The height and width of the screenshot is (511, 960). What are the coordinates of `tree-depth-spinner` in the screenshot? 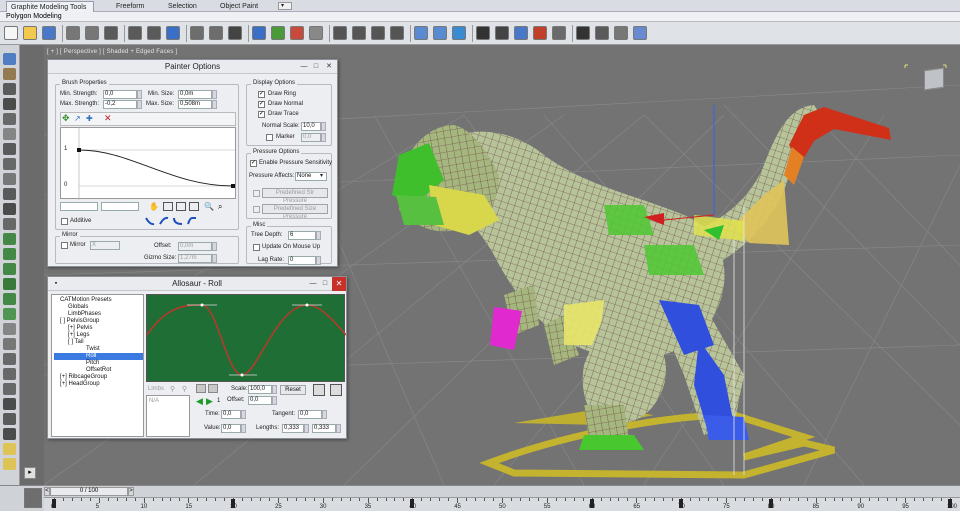 It's located at (318, 235).